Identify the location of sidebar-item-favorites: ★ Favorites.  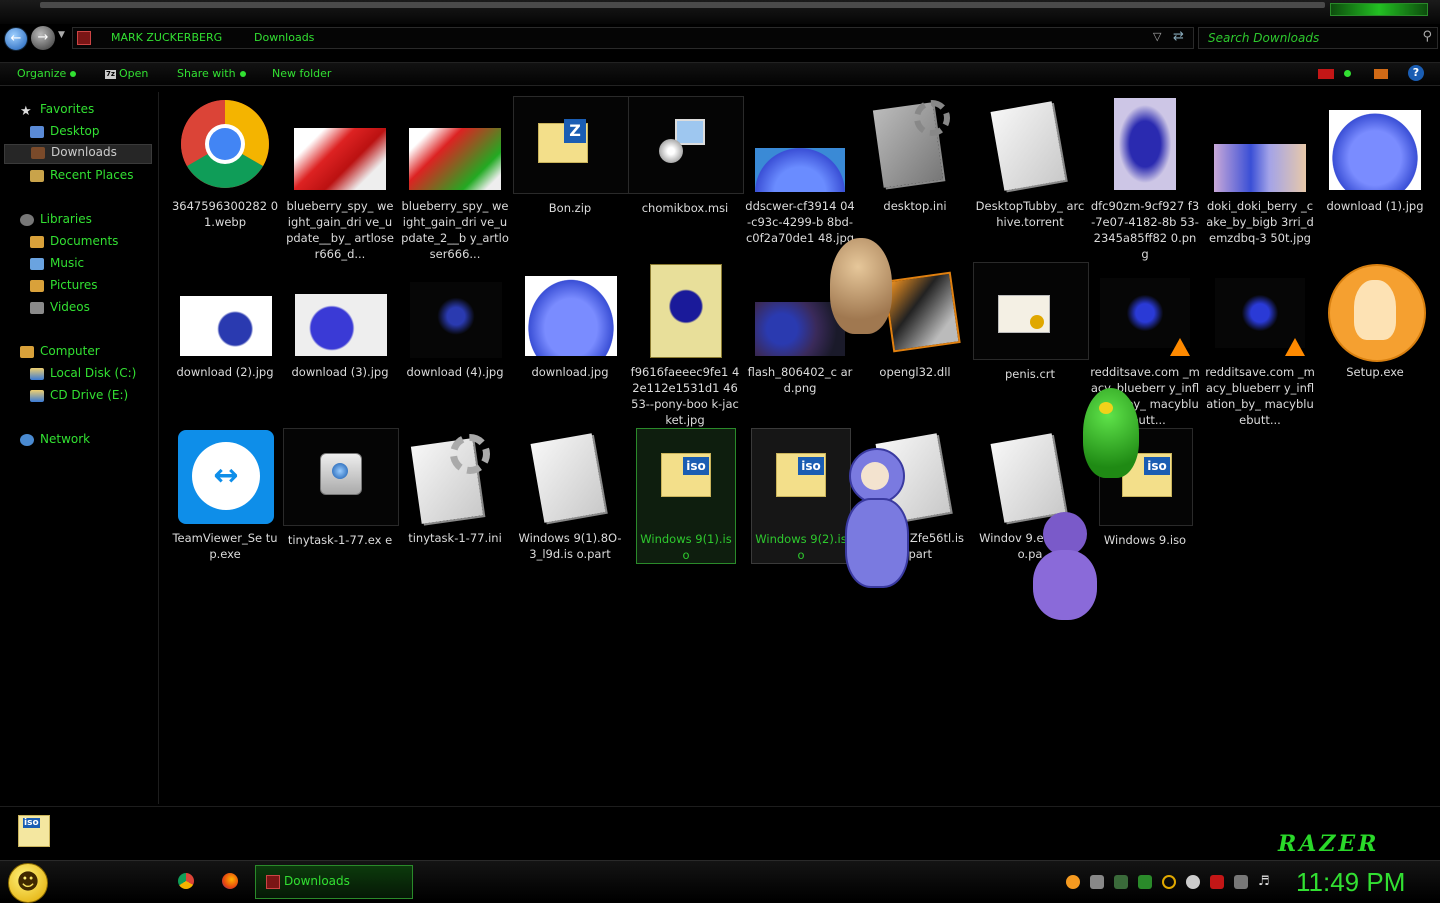
(57, 111).